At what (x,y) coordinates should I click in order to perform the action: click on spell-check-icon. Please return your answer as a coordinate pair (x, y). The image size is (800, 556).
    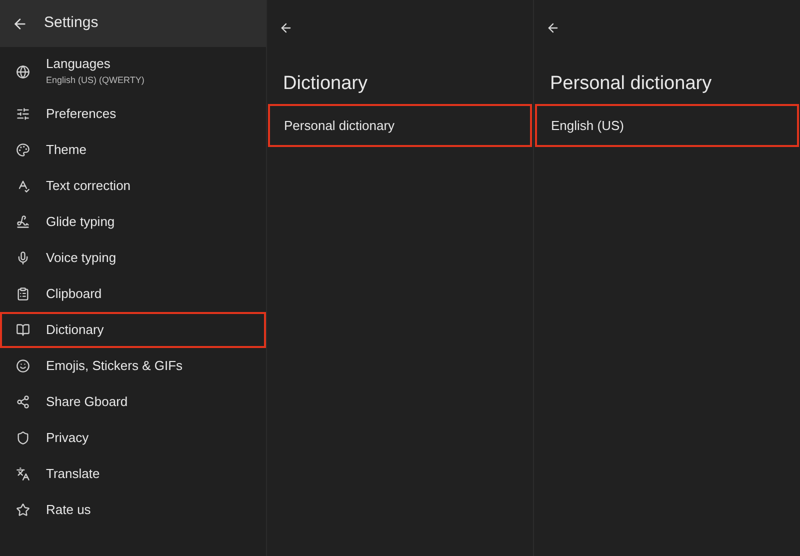
    Looking at the image, I should click on (23, 186).